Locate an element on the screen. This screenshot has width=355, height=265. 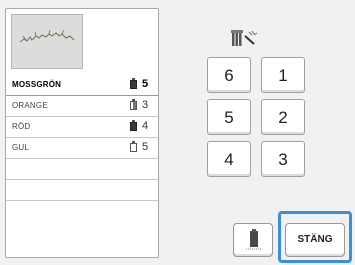
thread-name: MOSSGRÖN is located at coordinates (37, 84).